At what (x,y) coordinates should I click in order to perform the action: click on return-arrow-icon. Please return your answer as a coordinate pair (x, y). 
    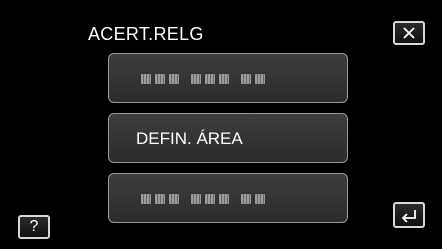
    Looking at the image, I should click on (408, 216).